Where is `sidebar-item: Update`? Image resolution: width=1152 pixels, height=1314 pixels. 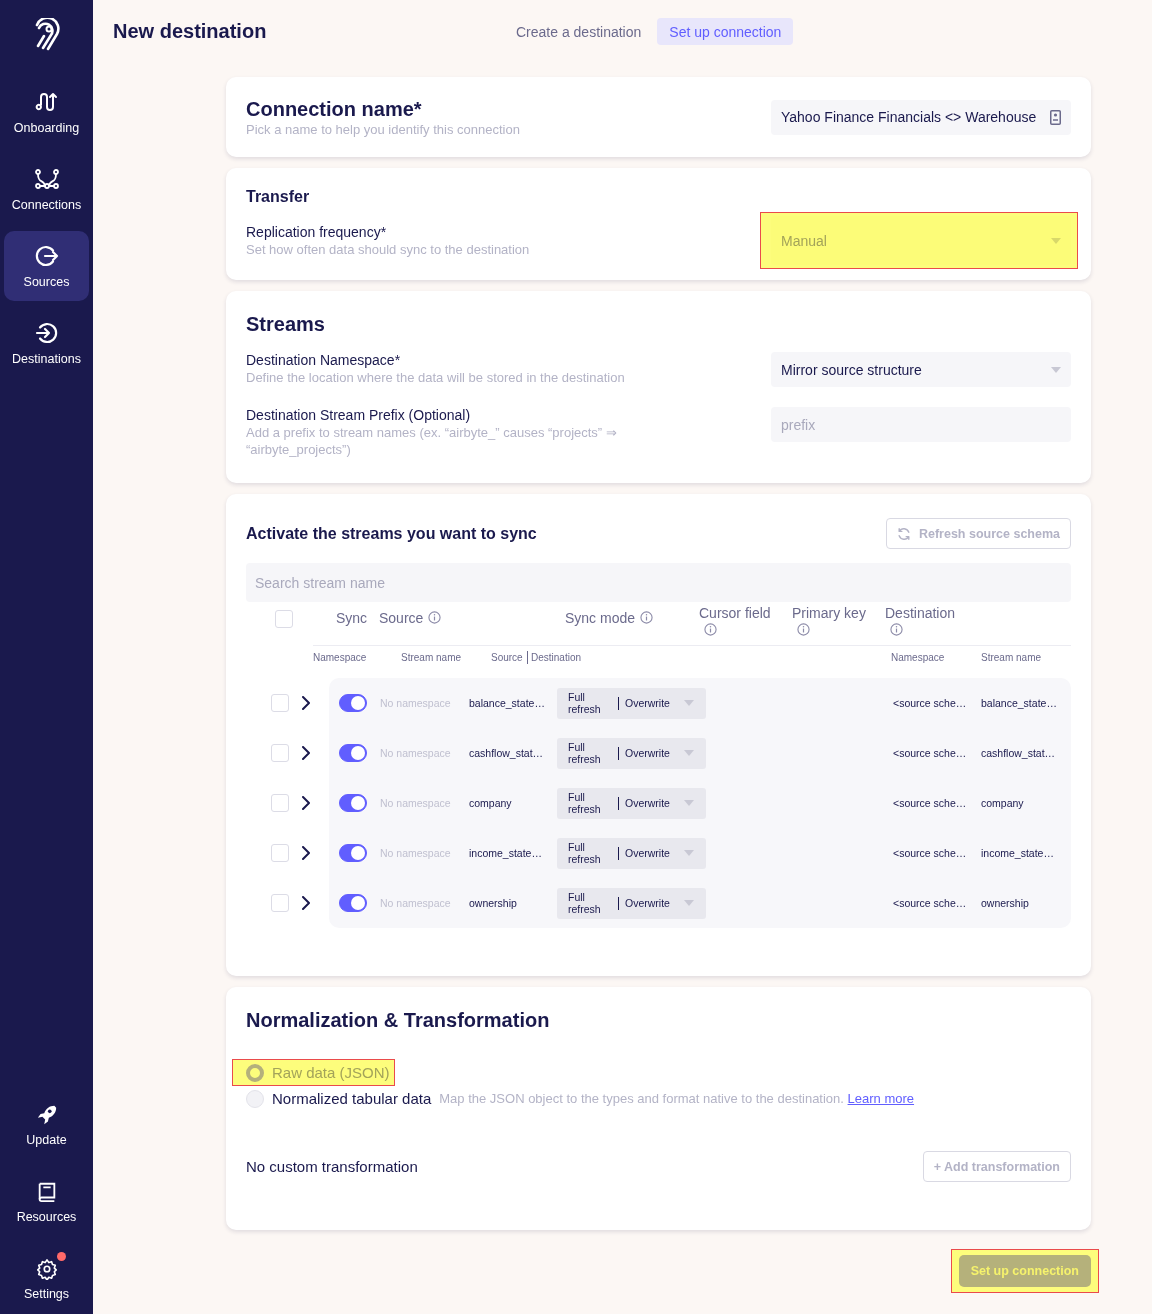 sidebar-item: Update is located at coordinates (46, 1125).